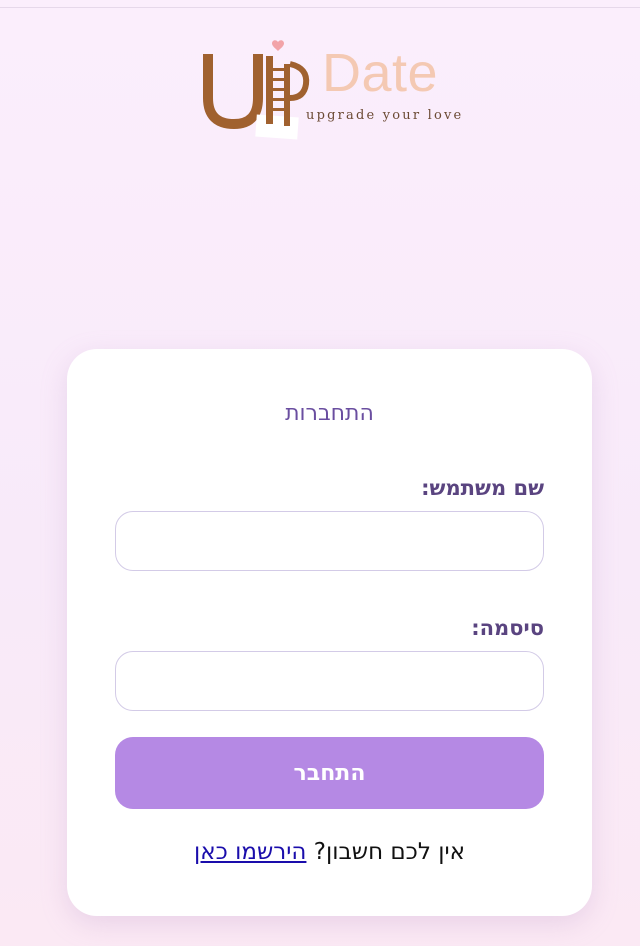  Describe the element at coordinates (250, 852) in the screenshot. I see `register-link: הירשמו כאן` at that location.